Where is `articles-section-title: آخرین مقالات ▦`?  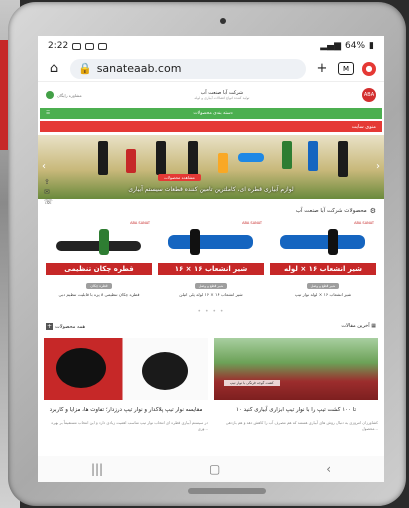 articles-section-title: آخرین مقالات ▦ is located at coordinates (358, 326).